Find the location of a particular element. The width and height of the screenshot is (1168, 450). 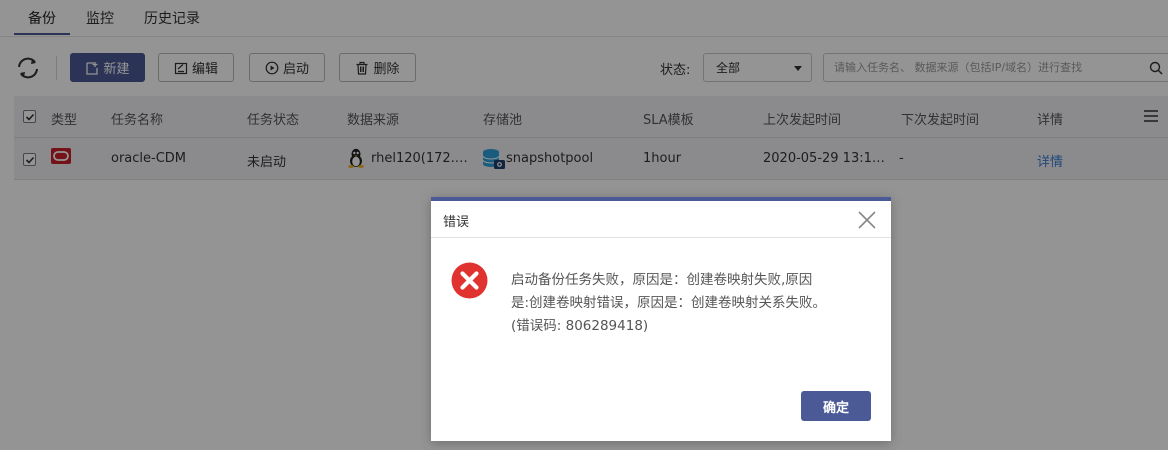

dialog-message-line-2: 是:创建卷映射错误，原因是：创建卷映射关系失败。 is located at coordinates (669, 303).